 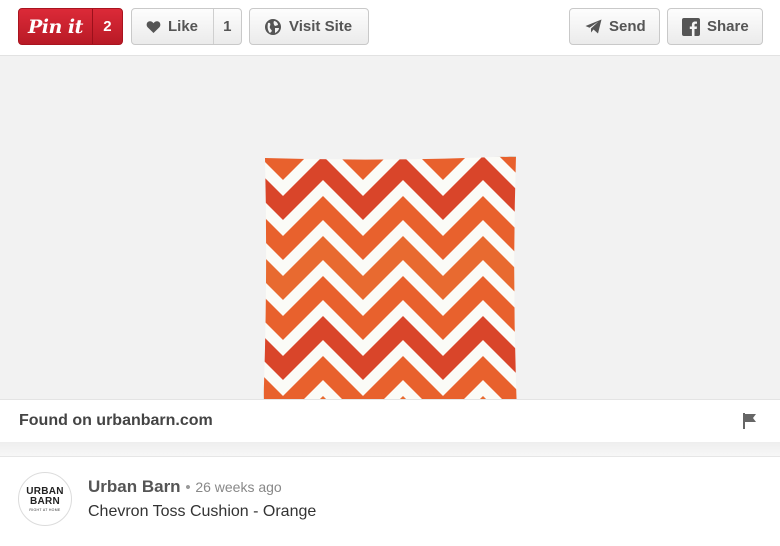 I want to click on share-label: Share, so click(x=728, y=26).